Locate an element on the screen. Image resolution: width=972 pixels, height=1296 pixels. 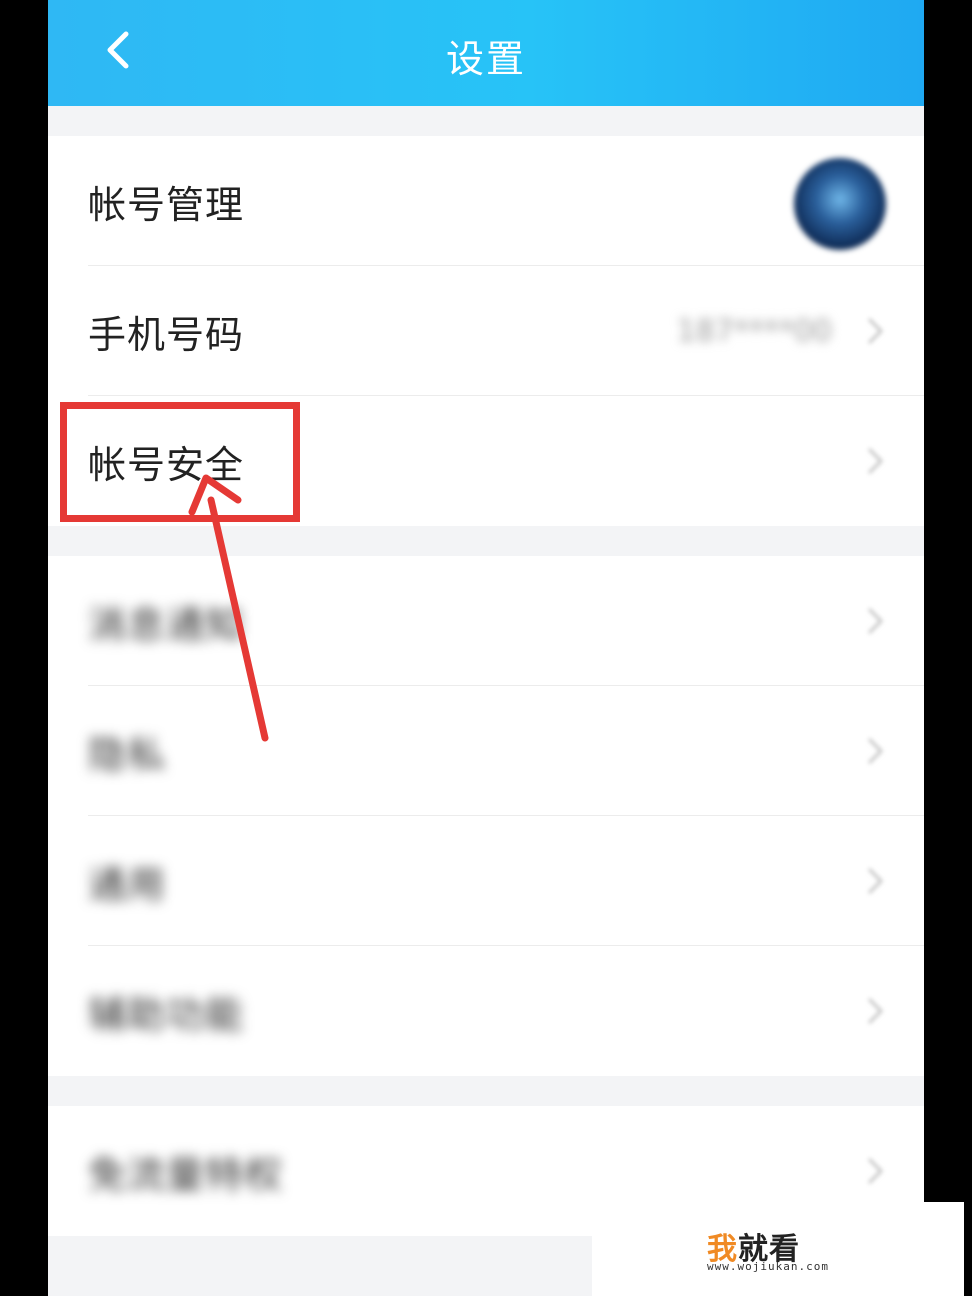
settings-row-notifications: 消息通知 is located at coordinates (486, 621).